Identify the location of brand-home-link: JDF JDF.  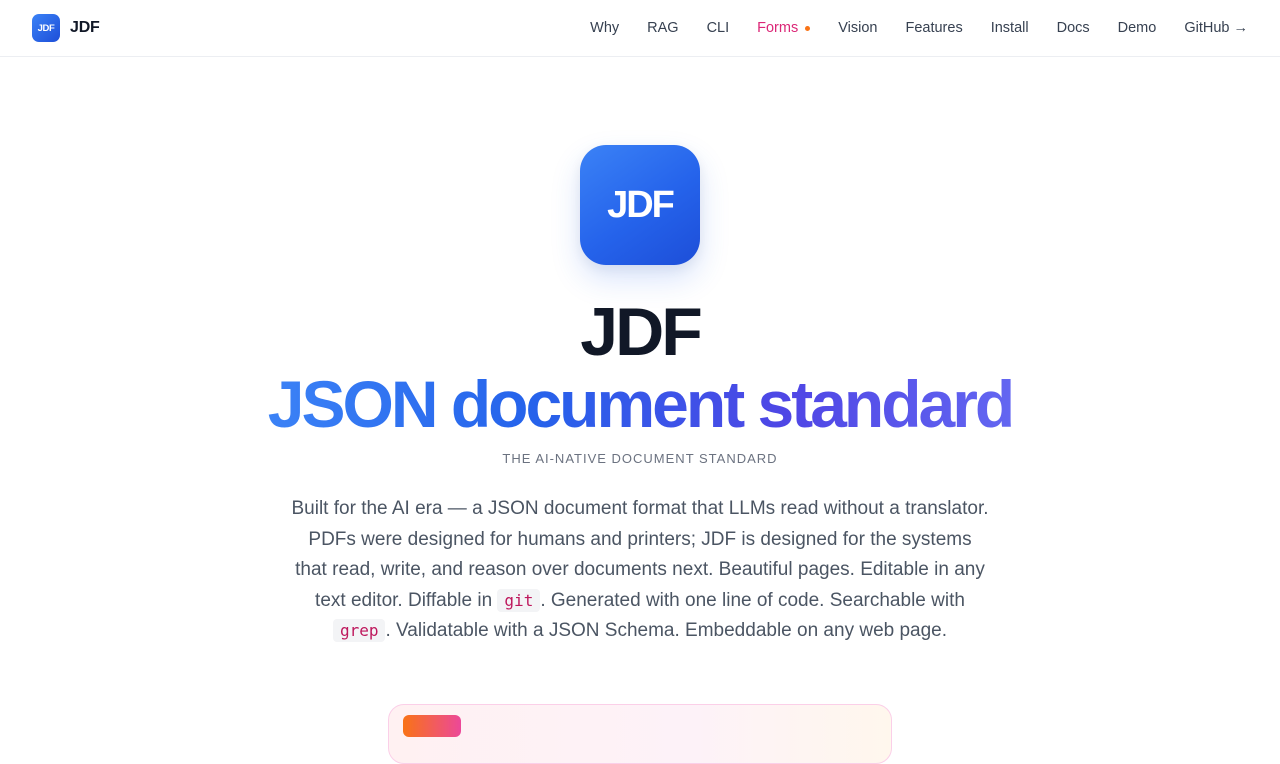
(66, 28).